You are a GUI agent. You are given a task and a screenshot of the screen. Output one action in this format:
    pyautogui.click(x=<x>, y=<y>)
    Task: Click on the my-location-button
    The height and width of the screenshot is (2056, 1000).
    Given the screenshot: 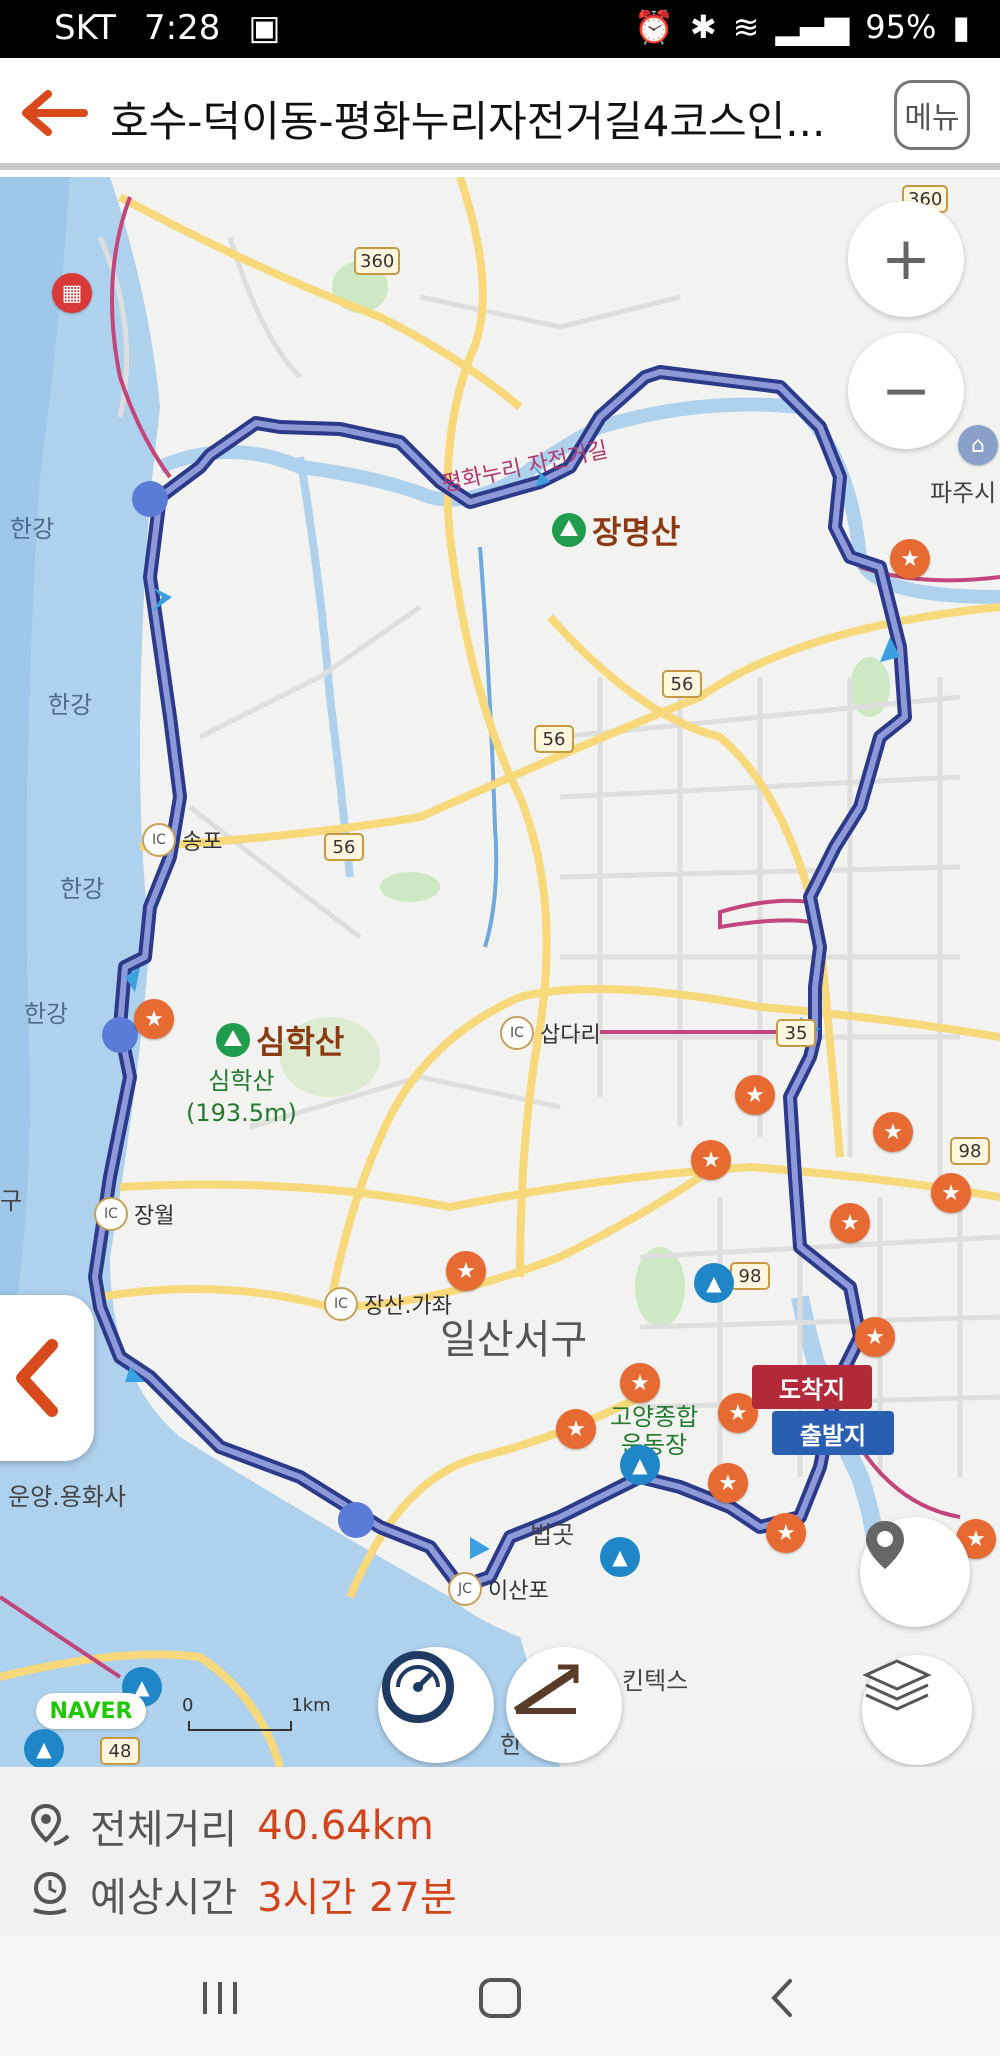 What is the action you would take?
    pyautogui.click(x=915, y=1572)
    